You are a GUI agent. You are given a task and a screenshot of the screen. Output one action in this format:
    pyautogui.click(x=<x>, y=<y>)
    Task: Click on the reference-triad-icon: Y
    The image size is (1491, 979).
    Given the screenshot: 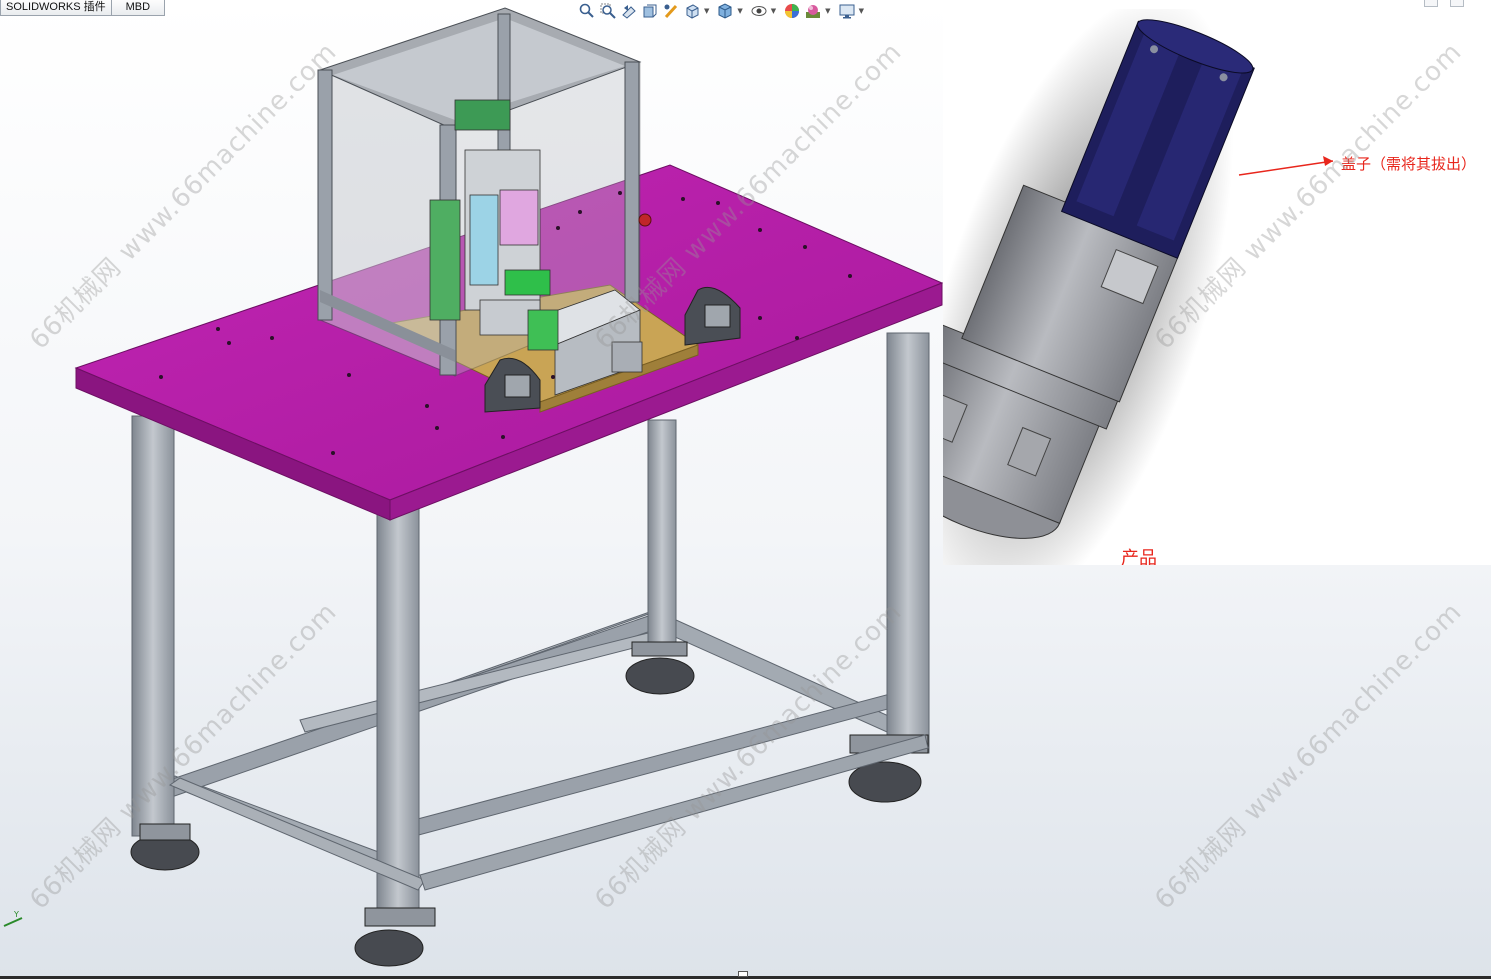 What is the action you would take?
    pyautogui.click(x=13, y=918)
    